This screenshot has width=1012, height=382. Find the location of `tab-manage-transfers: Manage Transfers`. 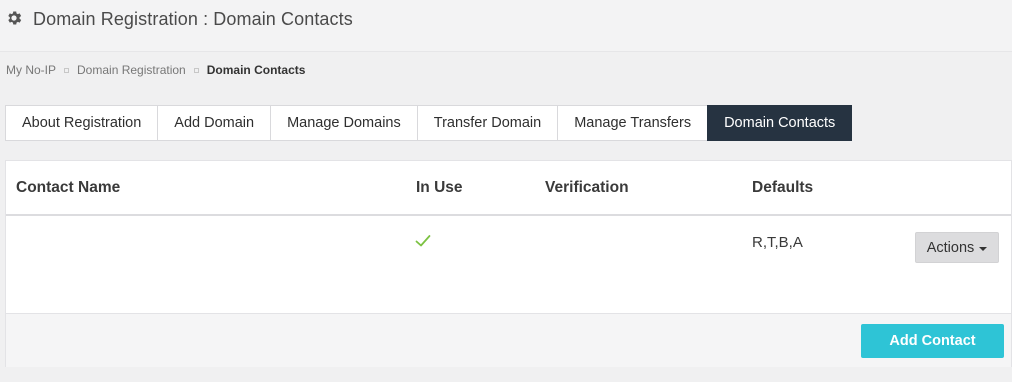

tab-manage-transfers: Manage Transfers is located at coordinates (633, 123).